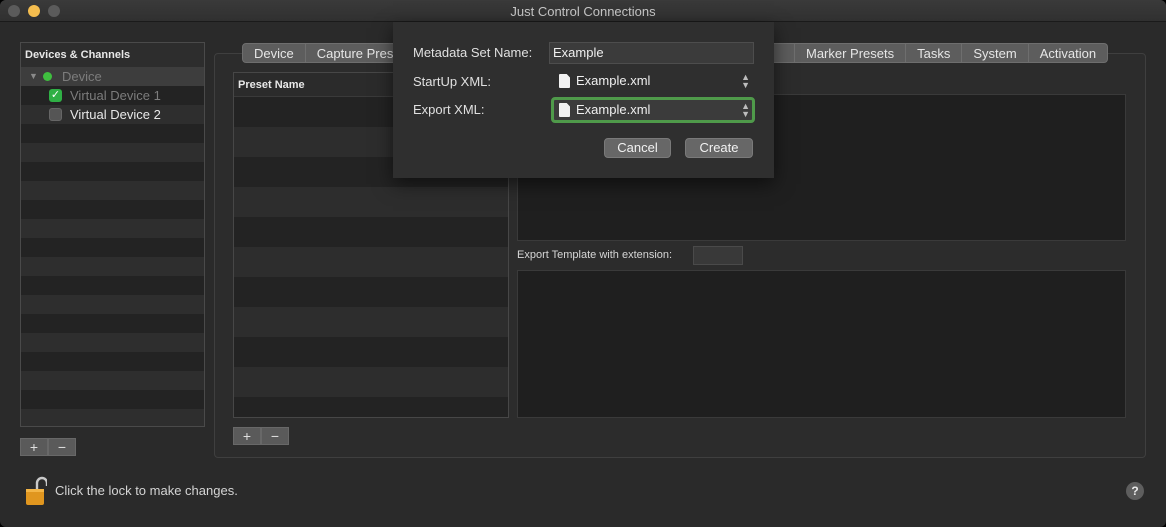  What do you see at coordinates (112, 55) in the screenshot?
I see `devices-channels-header: Devices & Channels` at bounding box center [112, 55].